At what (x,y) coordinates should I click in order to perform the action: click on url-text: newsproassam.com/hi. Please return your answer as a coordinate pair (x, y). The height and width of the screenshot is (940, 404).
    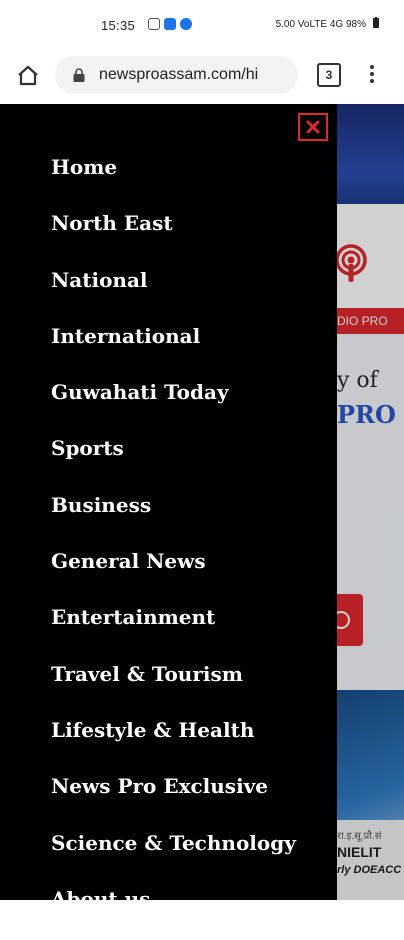
    Looking at the image, I should click on (179, 74).